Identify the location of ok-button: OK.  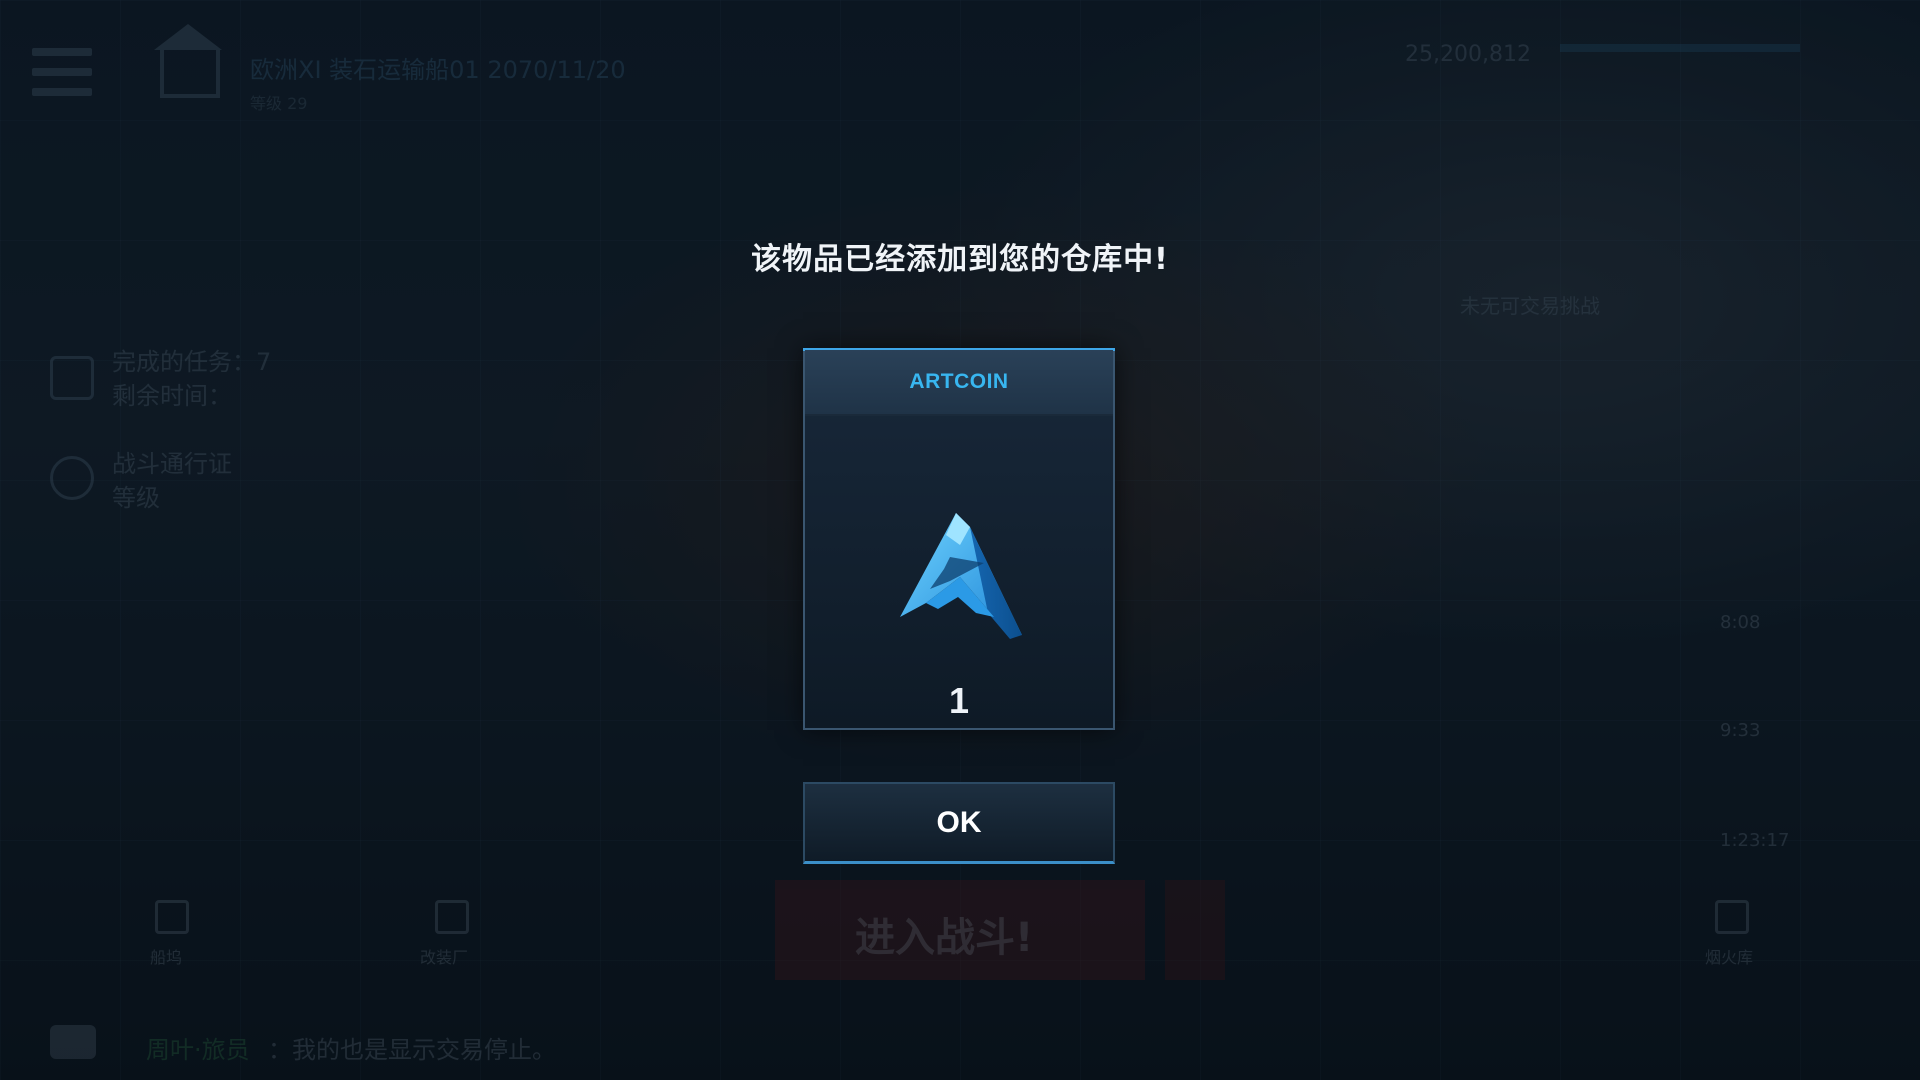
(959, 823).